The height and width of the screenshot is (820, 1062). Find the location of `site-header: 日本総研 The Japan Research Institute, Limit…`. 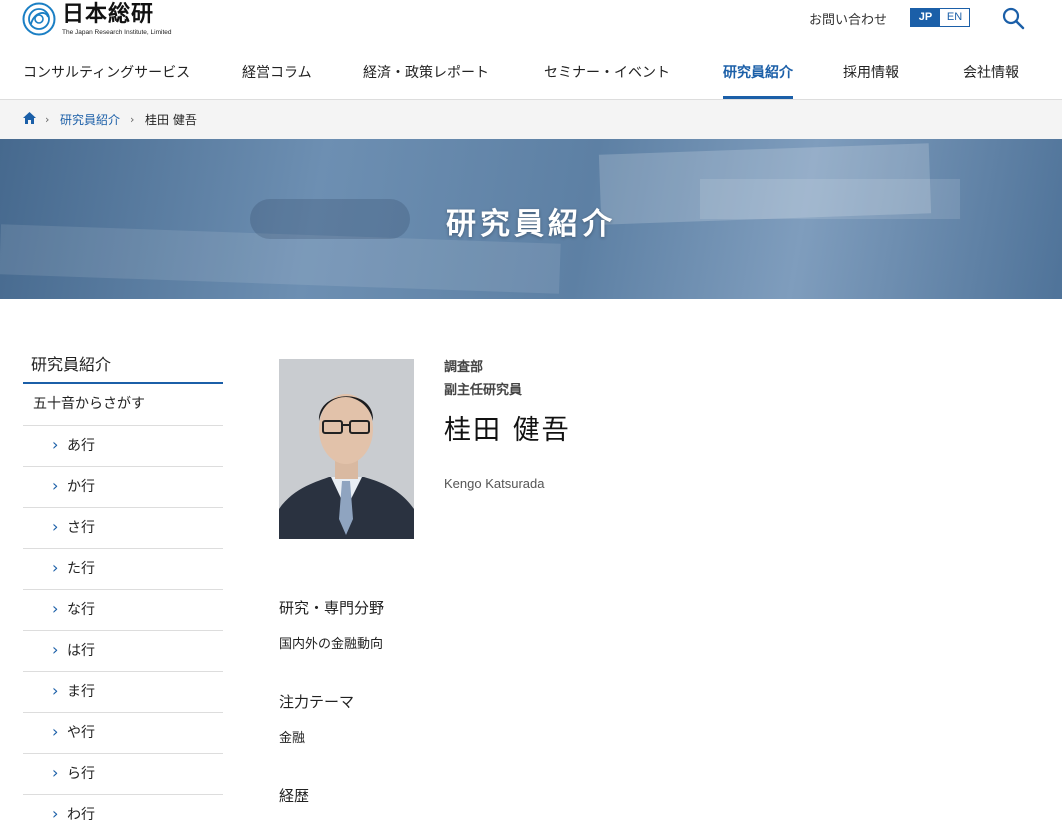

site-header: 日本総研 The Japan Research Institute, Limit… is located at coordinates (531, 50).